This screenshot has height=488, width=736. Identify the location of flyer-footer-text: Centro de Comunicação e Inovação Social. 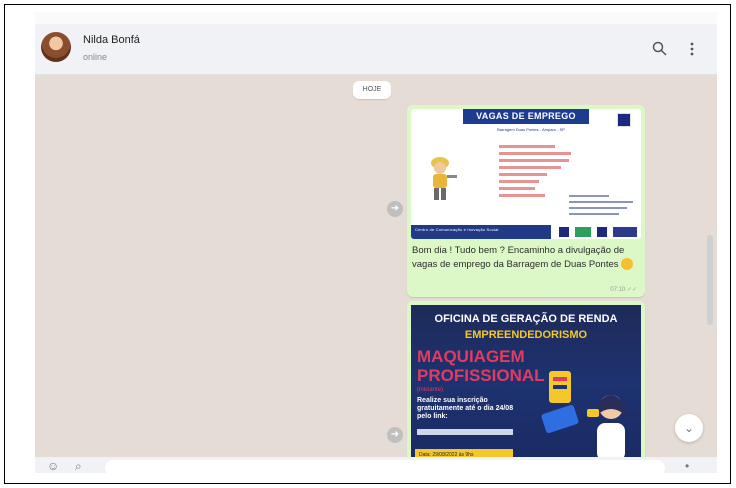
(457, 229).